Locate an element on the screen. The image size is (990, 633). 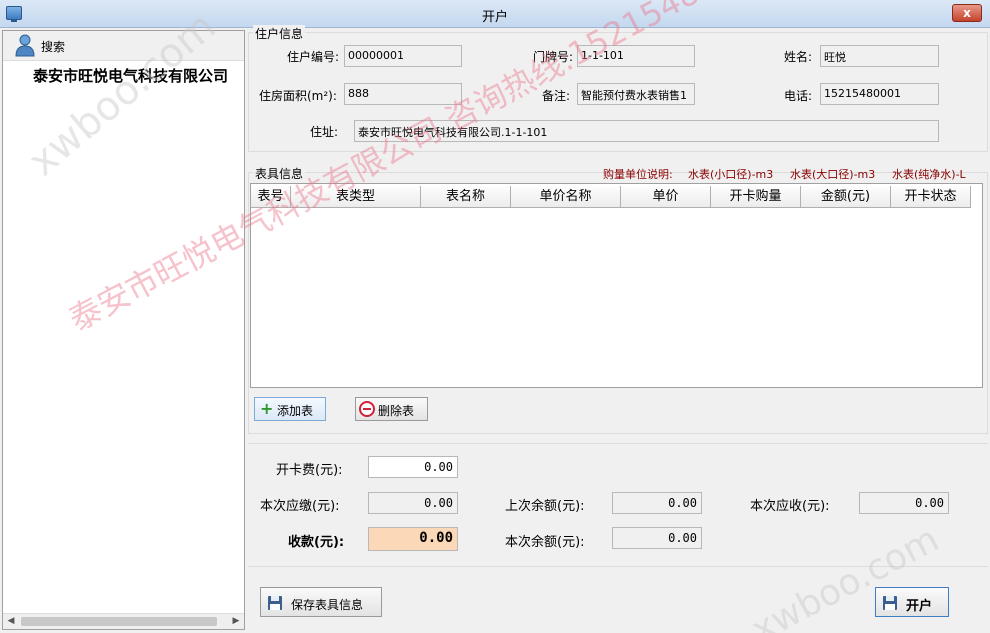
address-field: 泰安市旺悦电气科技有限公司.1-1-101 is located at coordinates (646, 131).